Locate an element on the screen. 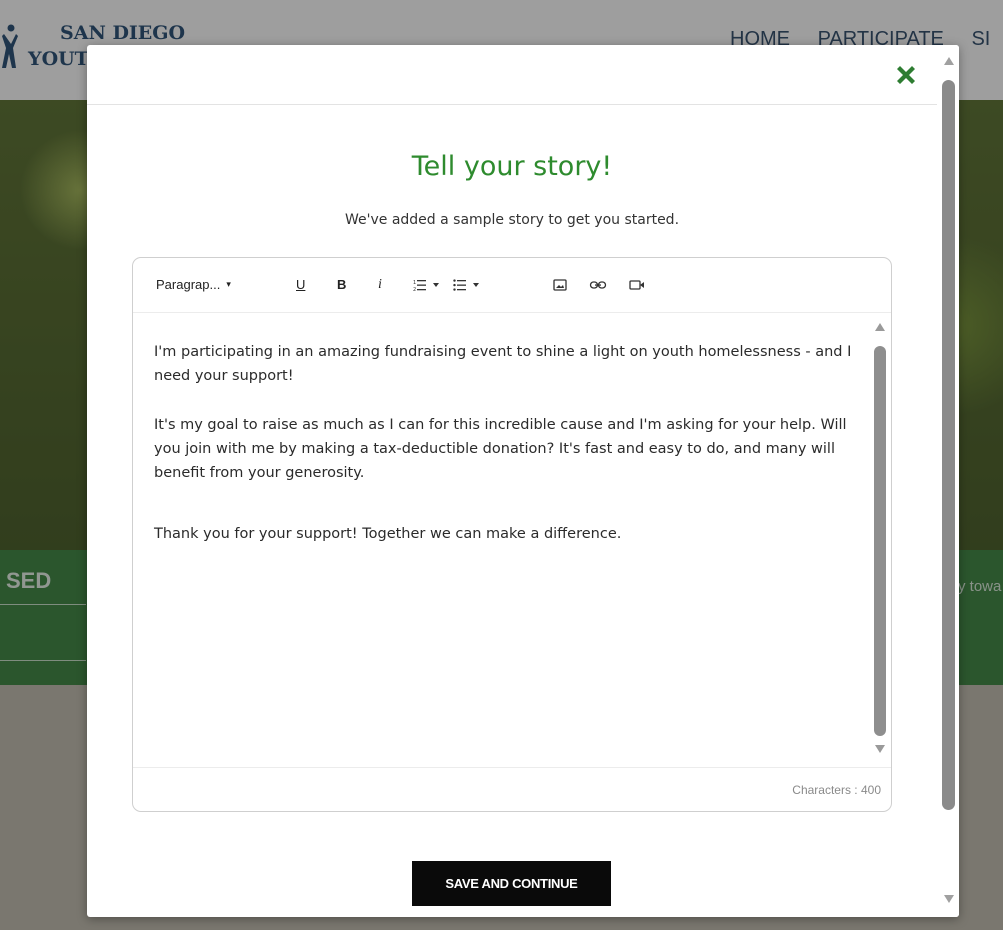  save-and-continue-button: SAVE AND CONTINUE is located at coordinates (511, 883).